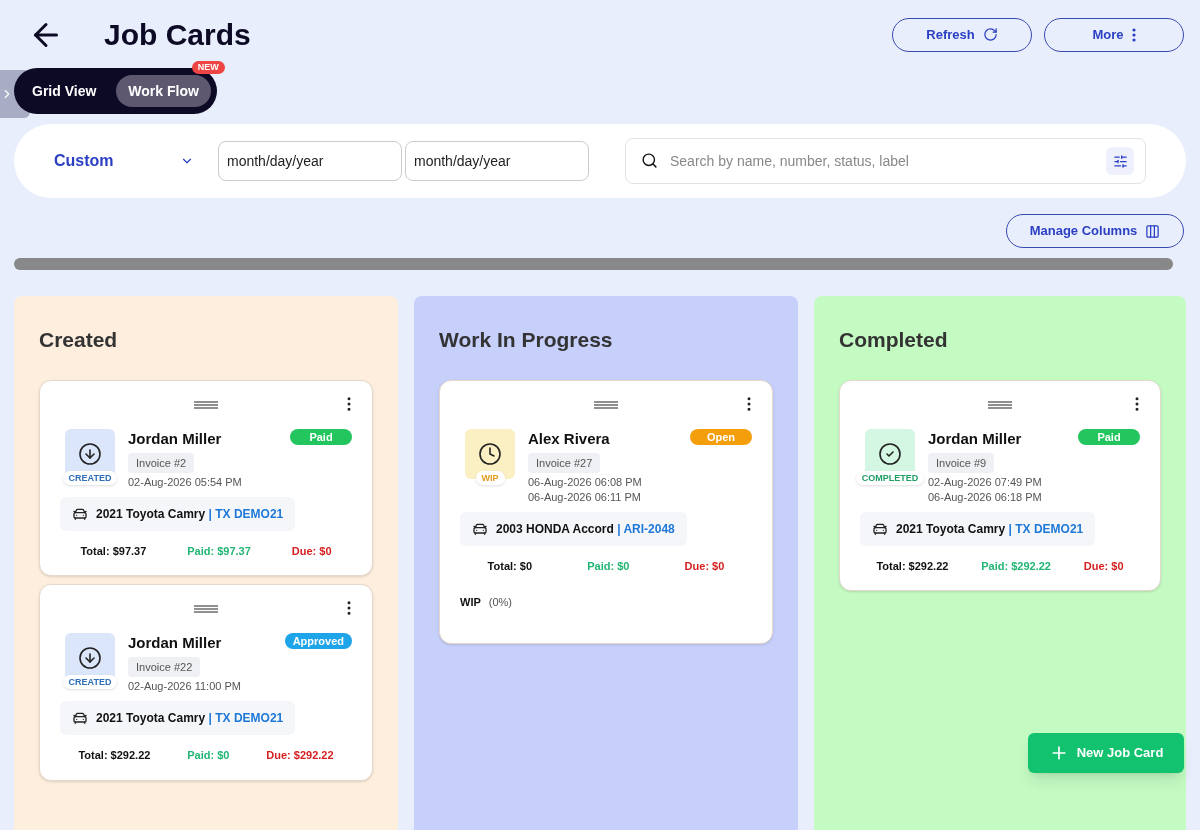 This screenshot has height=830, width=1200. What do you see at coordinates (1133, 34) in the screenshot?
I see `kebab-icon` at bounding box center [1133, 34].